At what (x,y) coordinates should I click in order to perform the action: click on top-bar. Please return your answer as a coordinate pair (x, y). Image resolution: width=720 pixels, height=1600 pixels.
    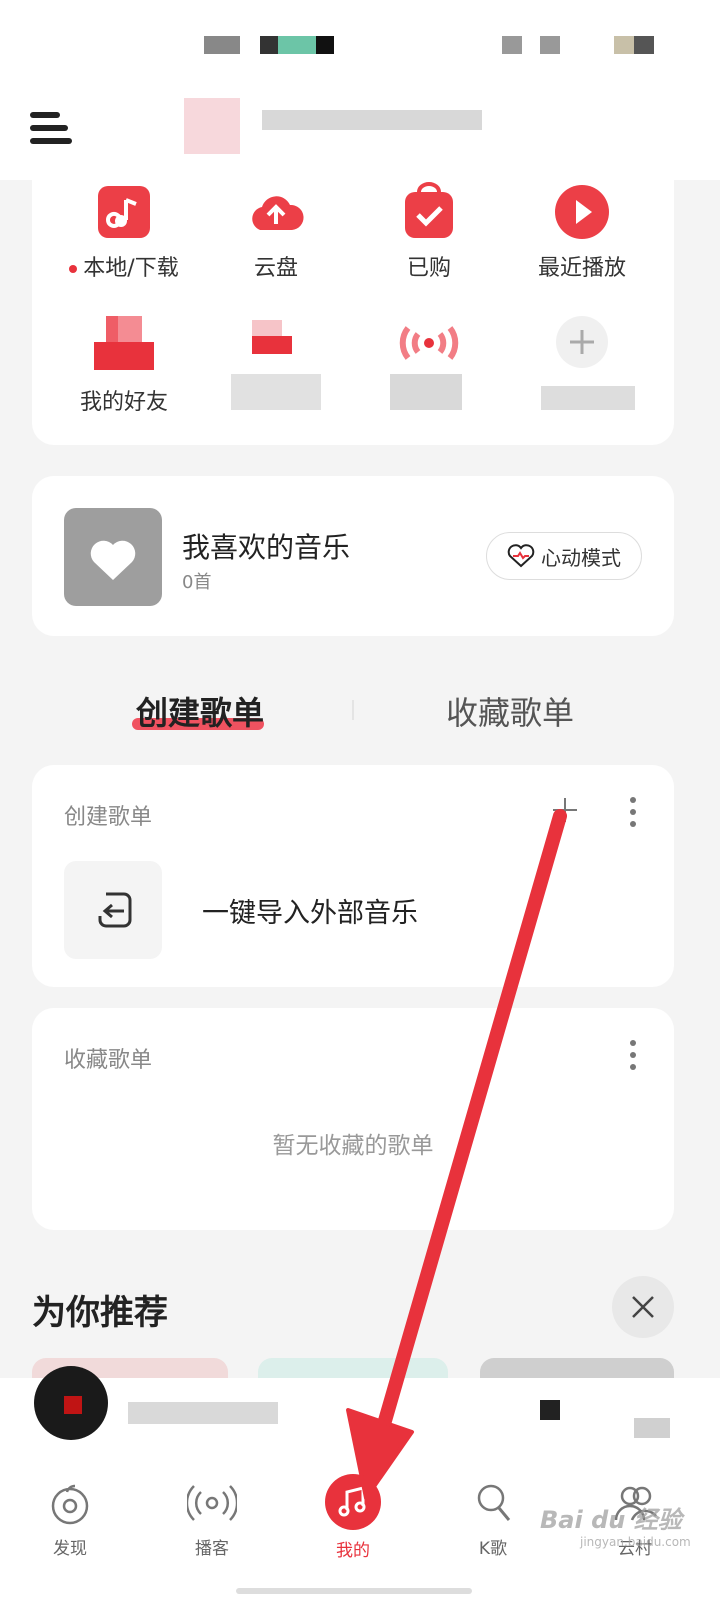
    Looking at the image, I should click on (360, 135).